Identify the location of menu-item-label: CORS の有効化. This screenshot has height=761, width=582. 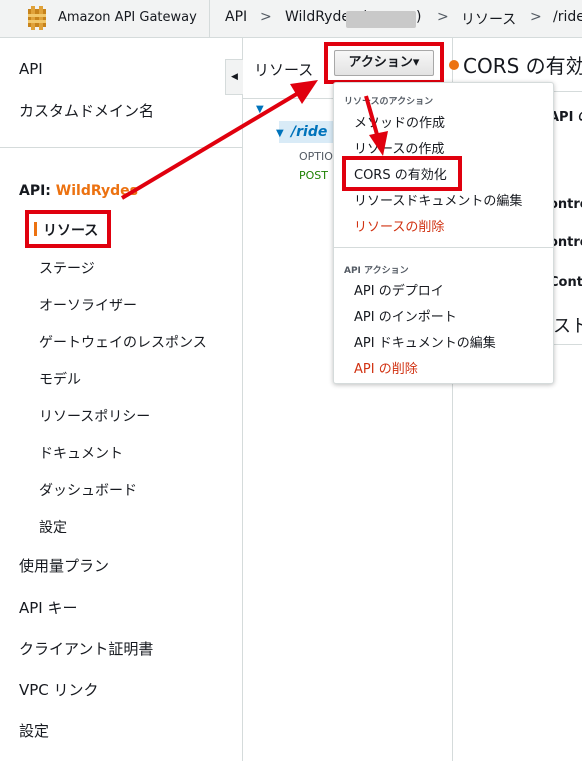
(400, 175).